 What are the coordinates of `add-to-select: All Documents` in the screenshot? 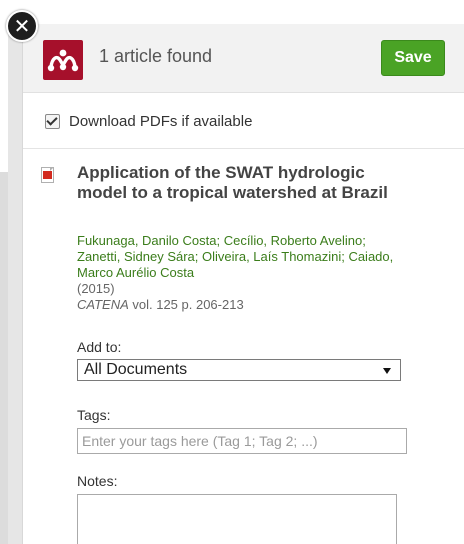 It's located at (239, 370).